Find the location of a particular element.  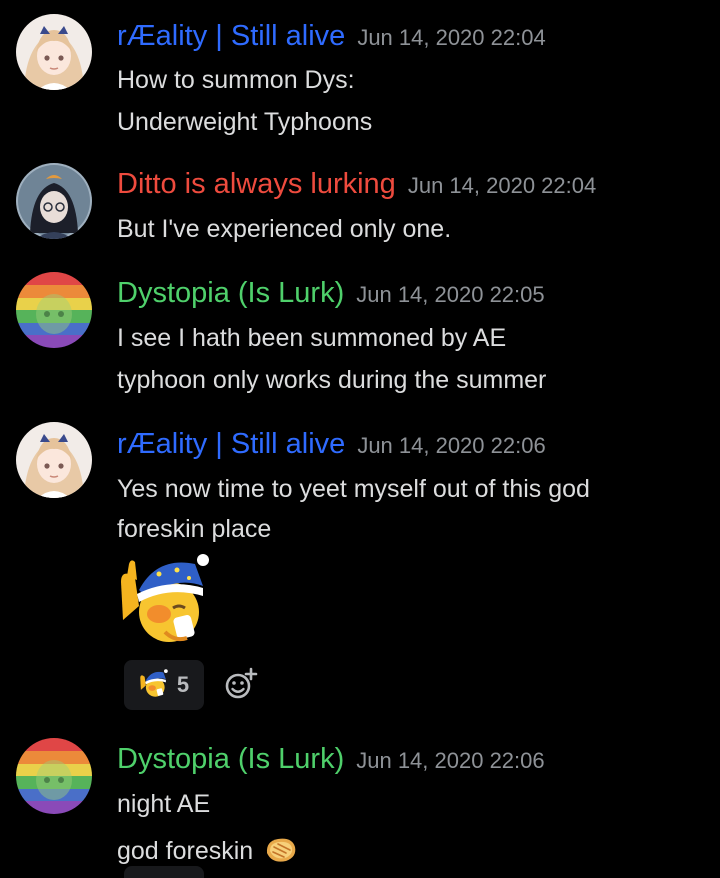

bread-emoji is located at coordinates (281, 850).